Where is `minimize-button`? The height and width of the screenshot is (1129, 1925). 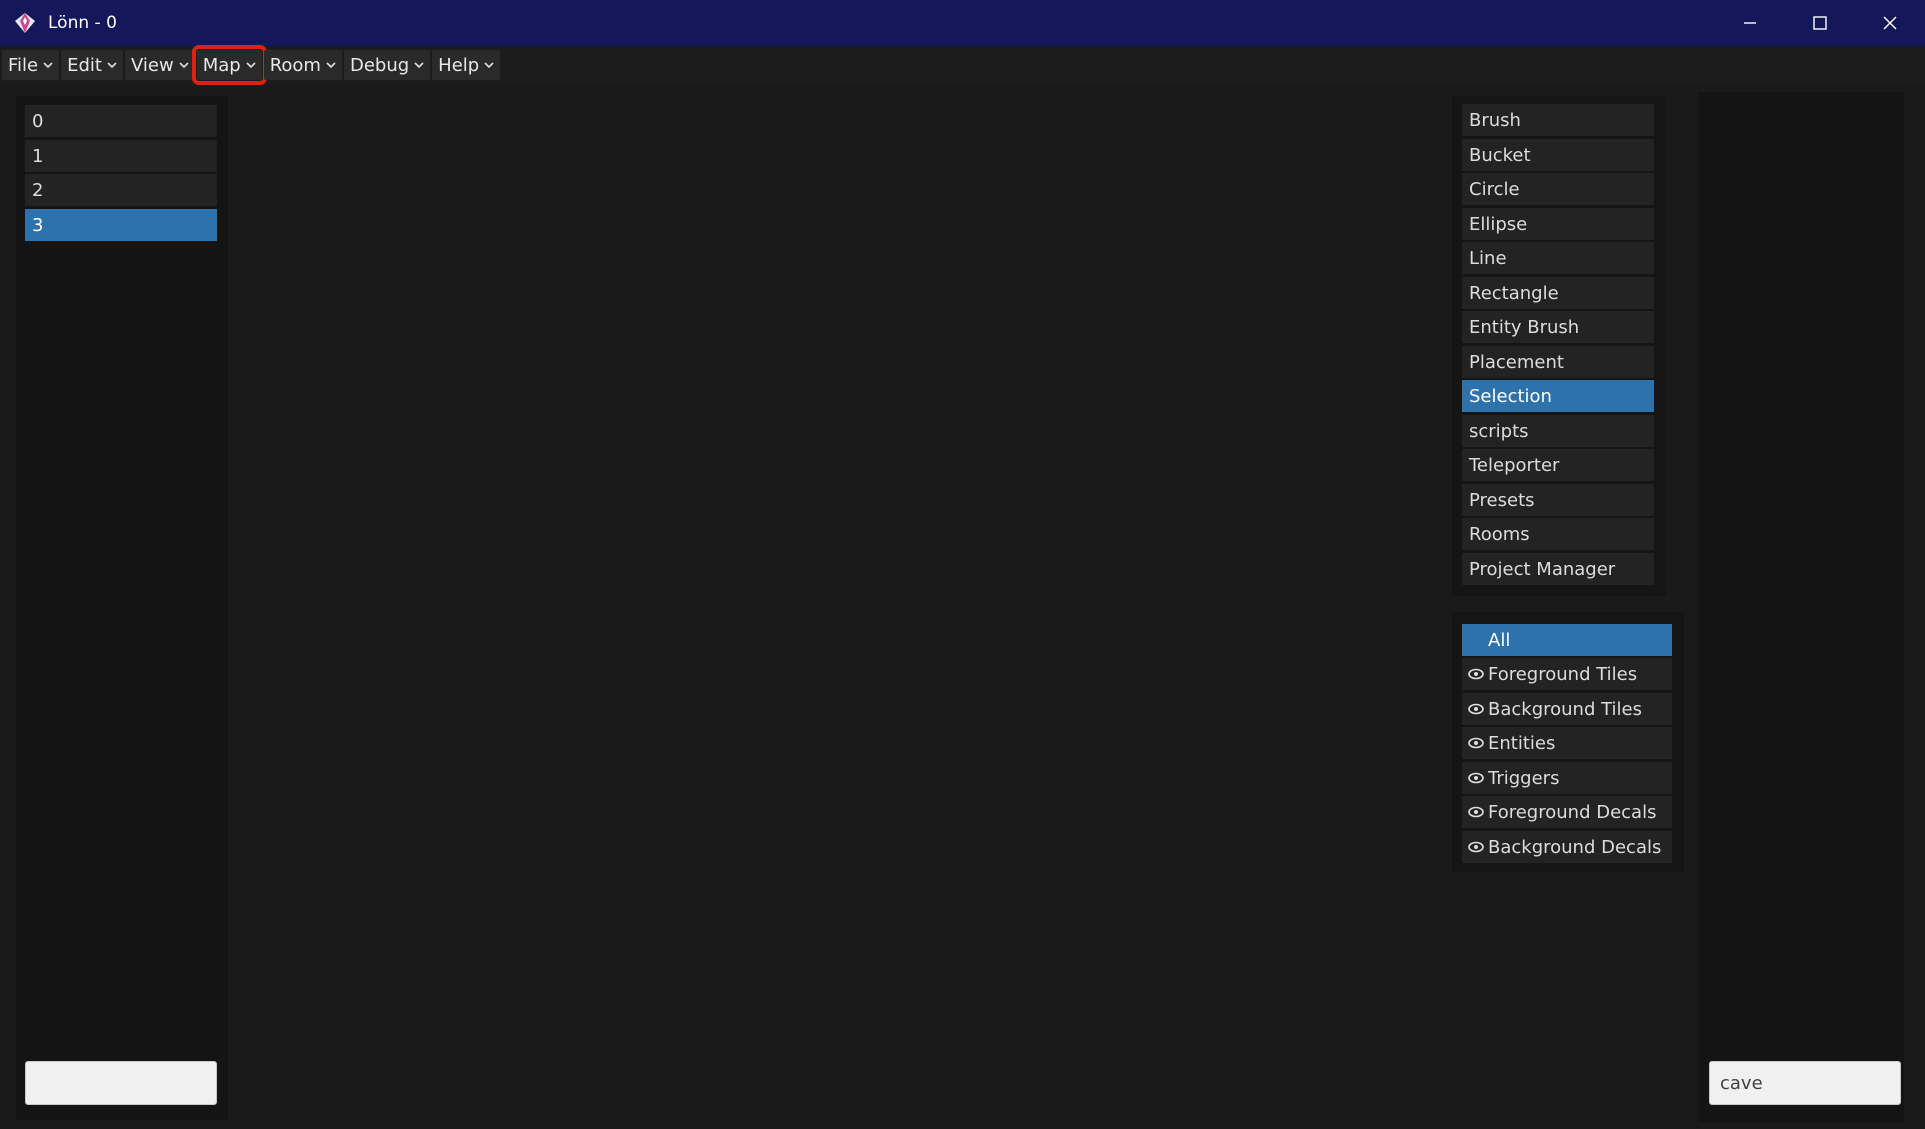 minimize-button is located at coordinates (1750, 23).